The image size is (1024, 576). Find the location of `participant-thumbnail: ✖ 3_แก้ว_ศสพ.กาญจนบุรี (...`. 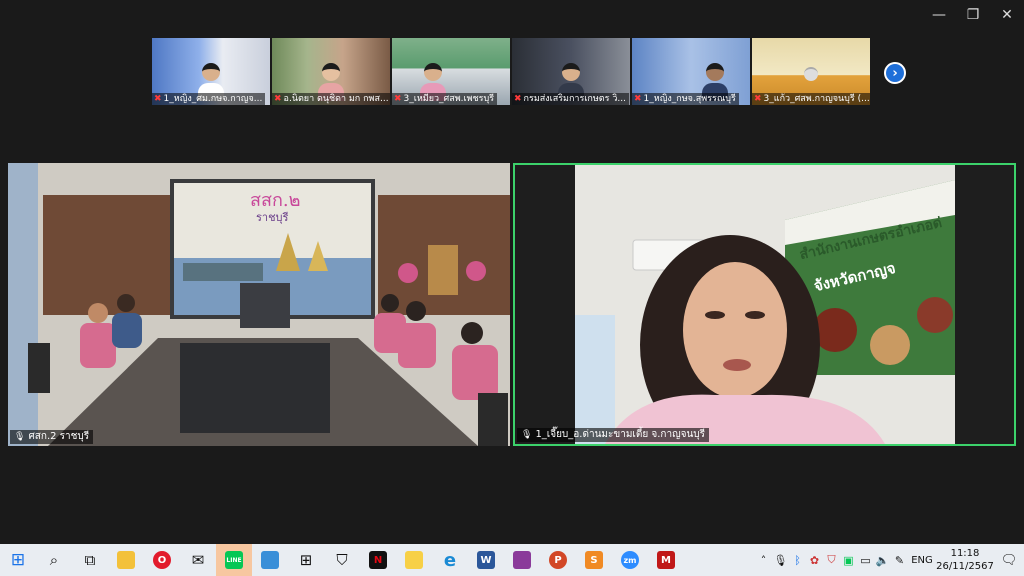

participant-thumbnail: ✖ 3_แก้ว_ศสพ.กาญจนบุรี (... is located at coordinates (811, 71).